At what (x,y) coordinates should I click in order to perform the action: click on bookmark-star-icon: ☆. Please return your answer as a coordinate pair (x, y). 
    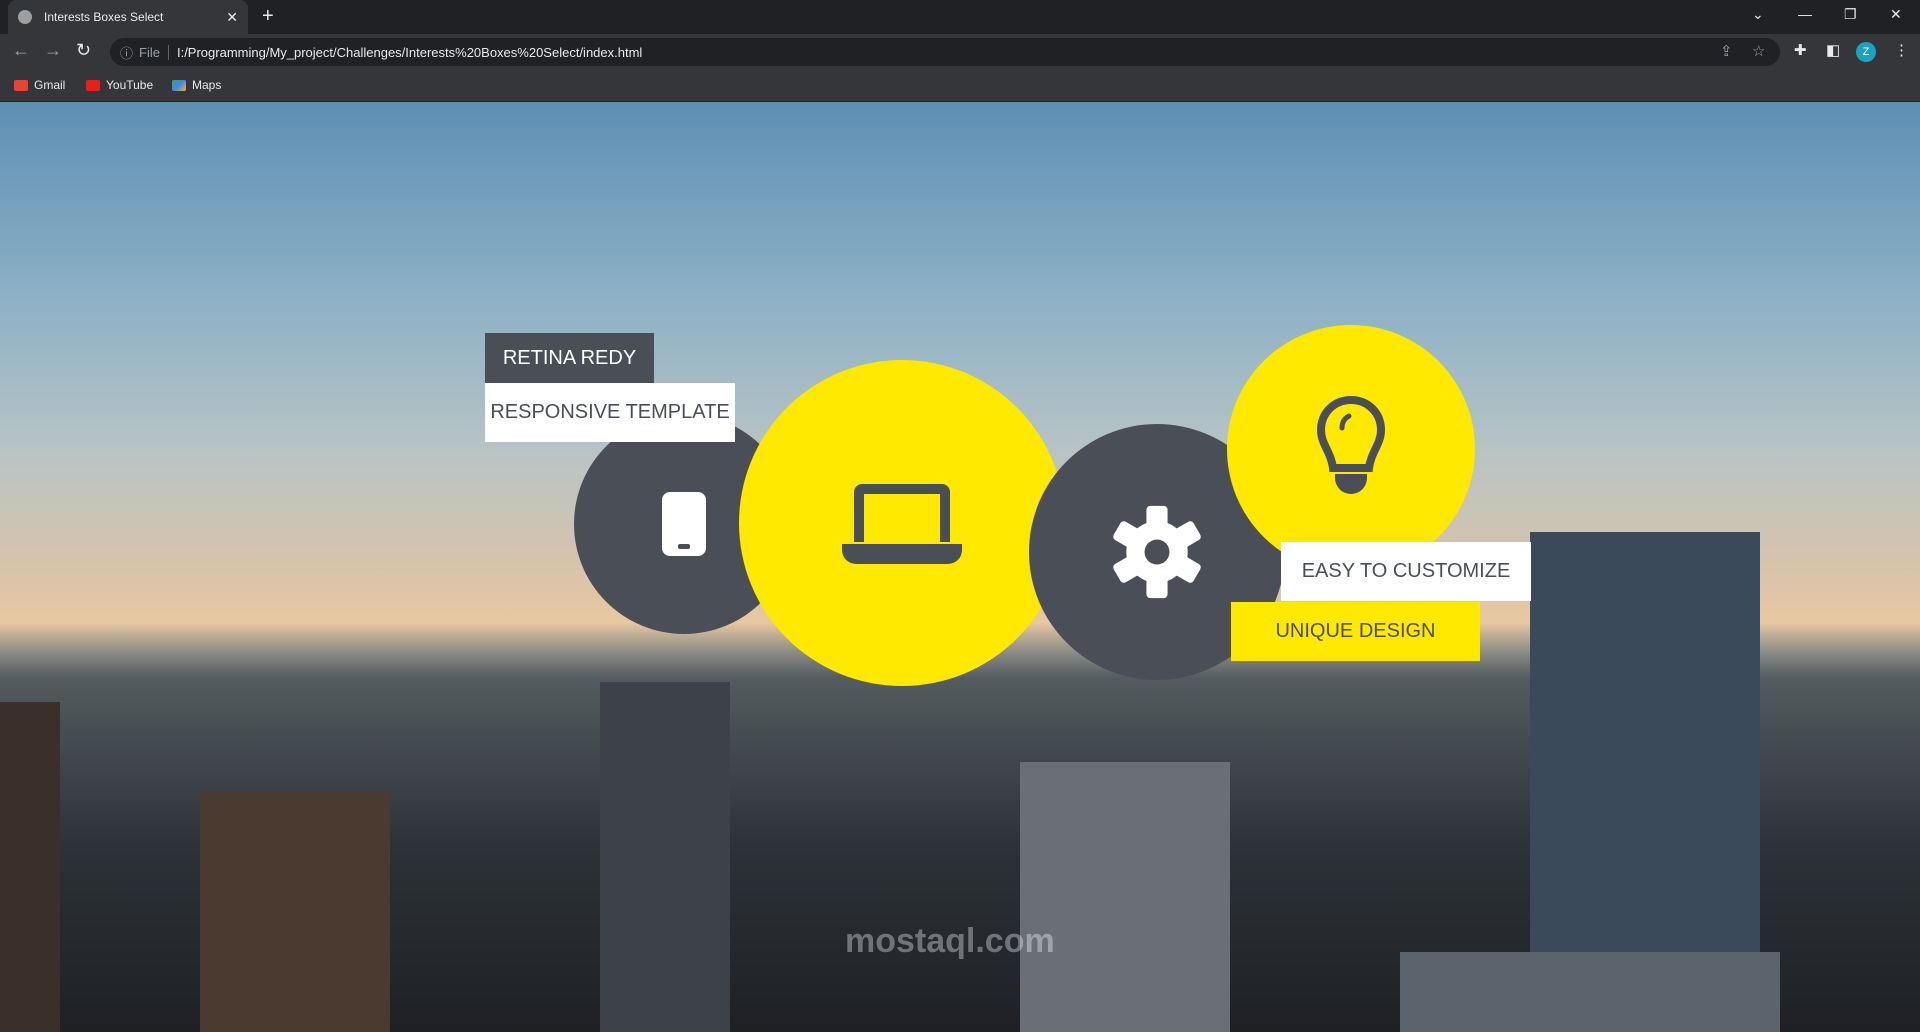
    Looking at the image, I should click on (1758, 51).